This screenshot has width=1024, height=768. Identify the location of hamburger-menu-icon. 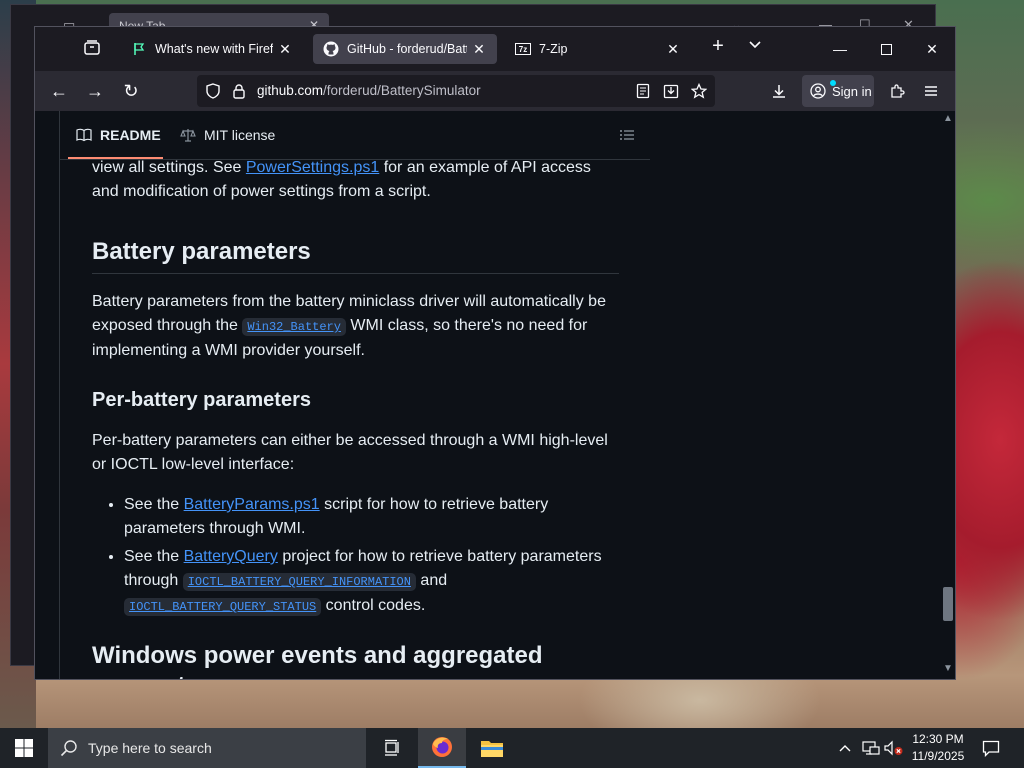
(931, 91).